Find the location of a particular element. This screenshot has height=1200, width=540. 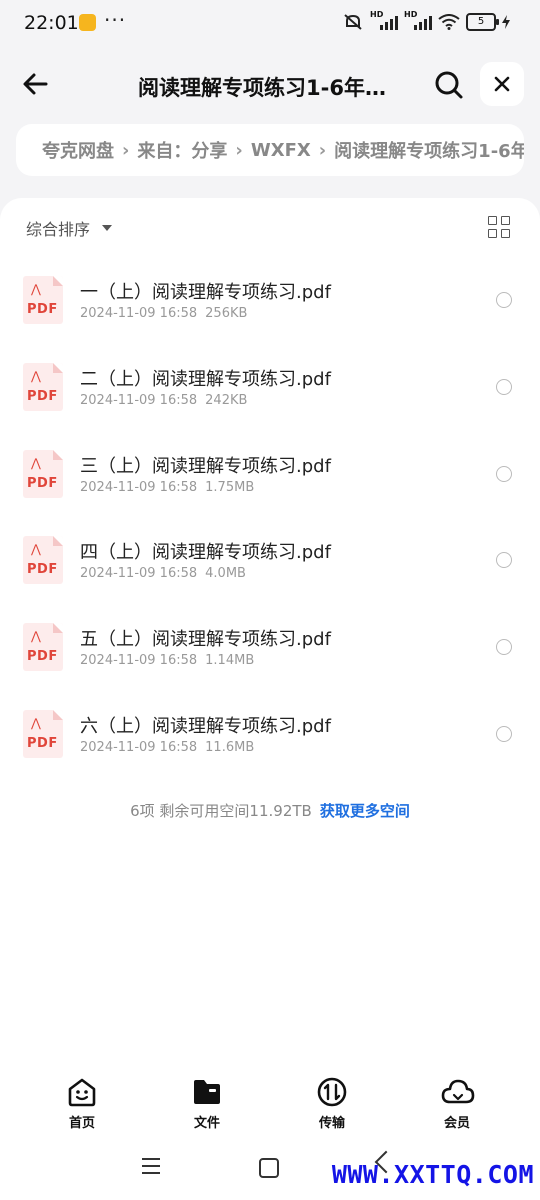

breadcrumb-item-current: 阅读理解专项练习1-6年级上册 is located at coordinates (429, 151).